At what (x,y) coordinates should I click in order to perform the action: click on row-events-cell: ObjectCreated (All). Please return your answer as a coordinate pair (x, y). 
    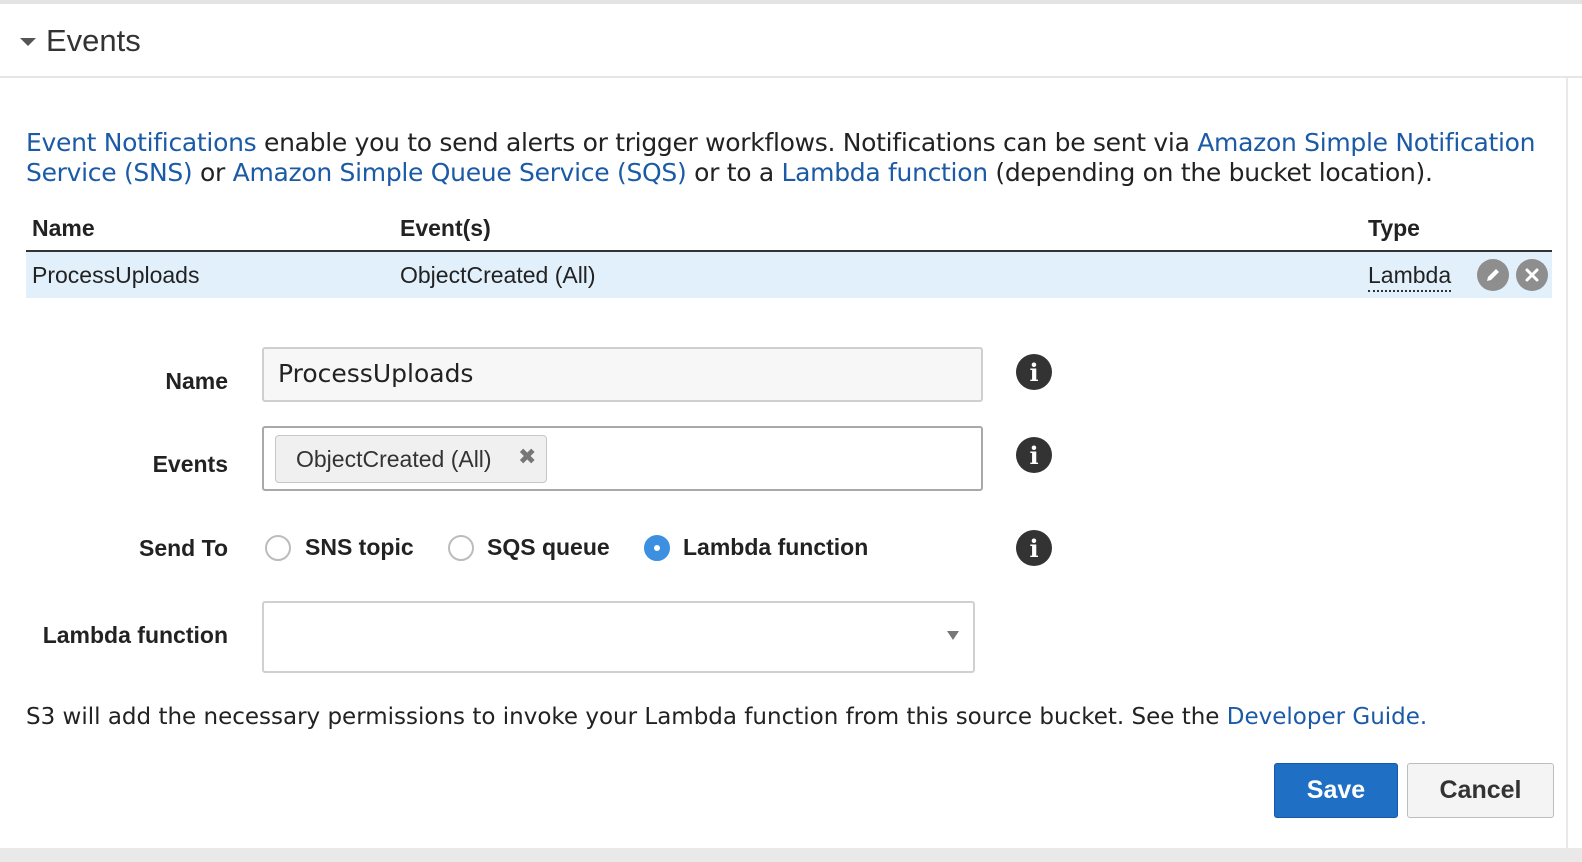
    Looking at the image, I should click on (498, 275).